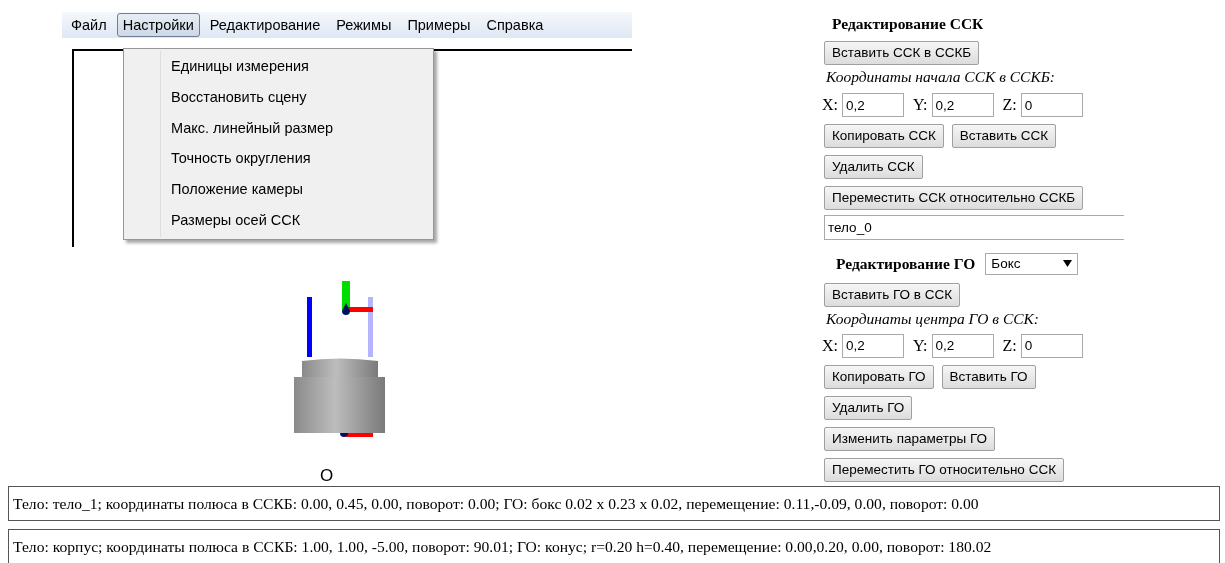  I want to click on dropdown-arrow-icon, so click(1068, 264).